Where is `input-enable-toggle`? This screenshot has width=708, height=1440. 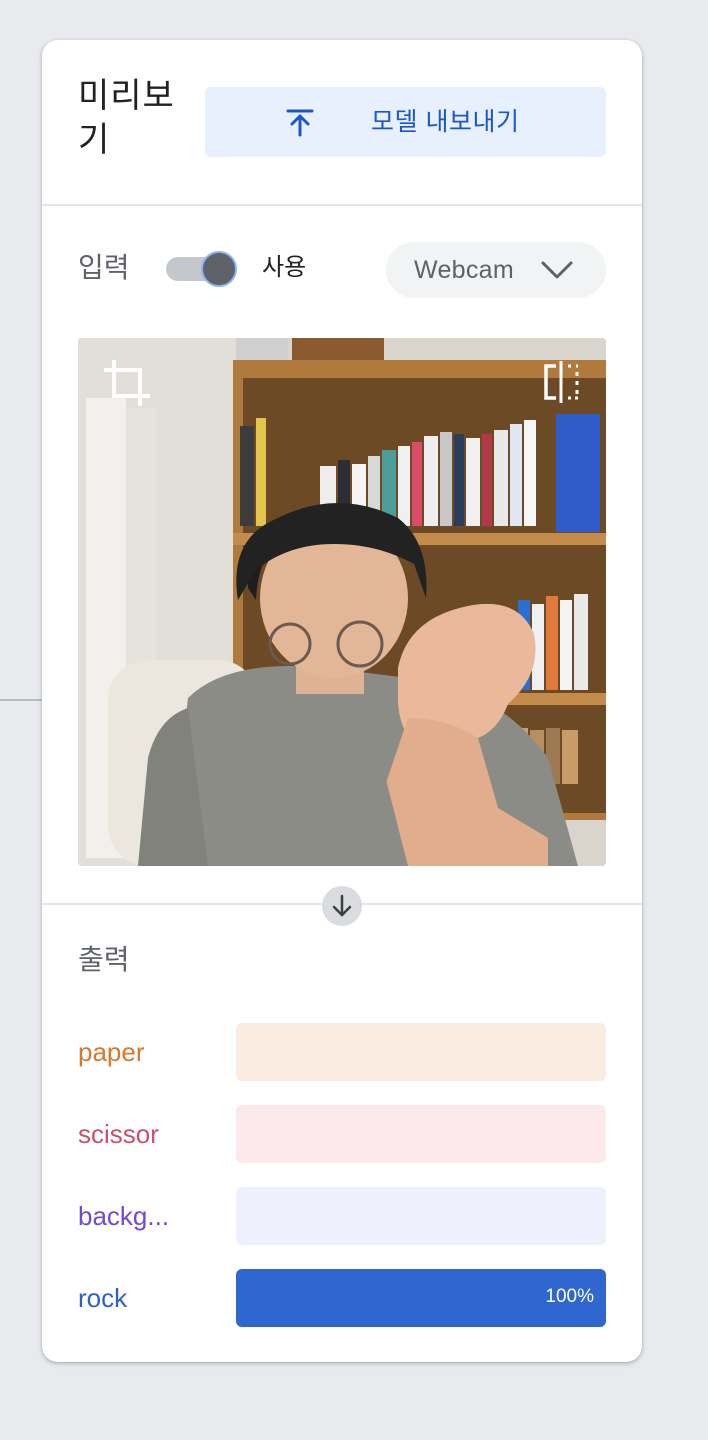
input-enable-toggle is located at coordinates (202, 269).